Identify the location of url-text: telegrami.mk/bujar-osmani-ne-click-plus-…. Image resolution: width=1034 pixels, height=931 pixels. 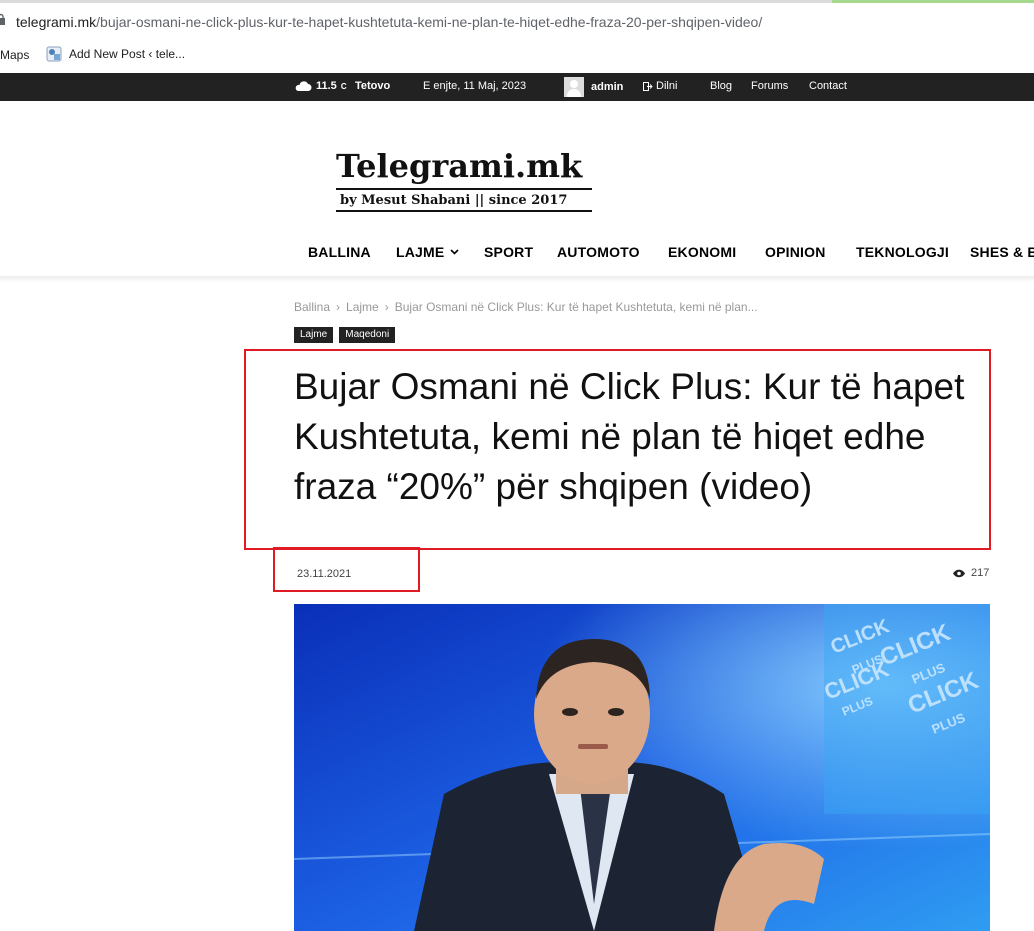
(389, 22).